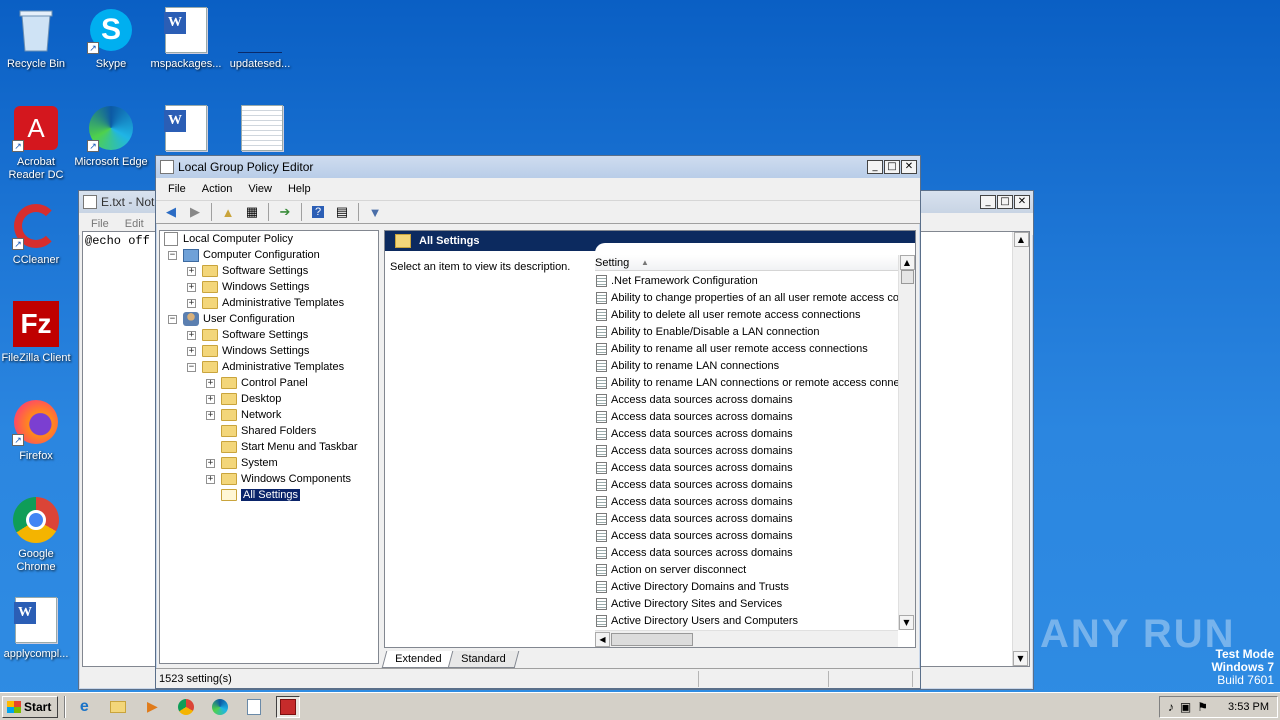 The width and height of the screenshot is (1280, 720). I want to click on desktop-icon-text-doc, so click(262, 130).